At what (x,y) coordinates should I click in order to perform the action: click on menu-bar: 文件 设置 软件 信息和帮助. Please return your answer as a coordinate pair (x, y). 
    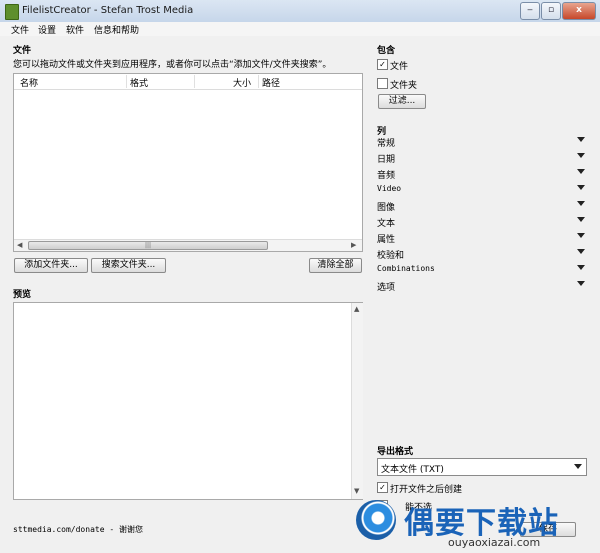
    Looking at the image, I should click on (300, 29).